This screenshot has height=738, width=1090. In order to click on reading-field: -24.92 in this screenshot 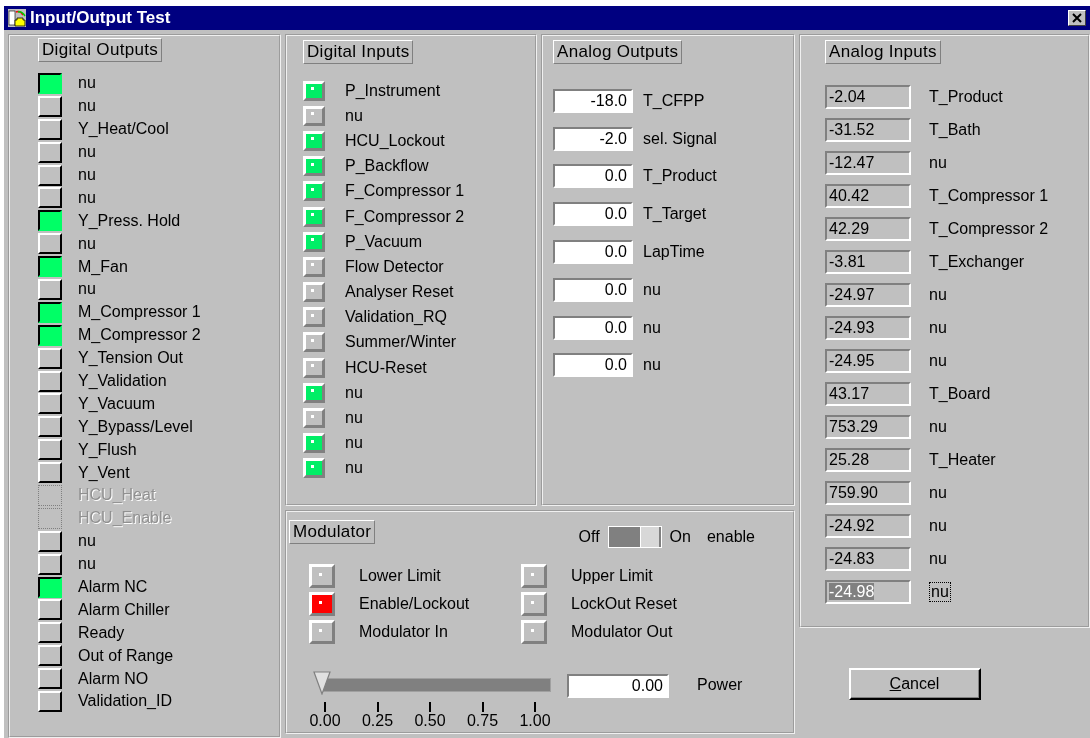, I will do `click(868, 525)`.